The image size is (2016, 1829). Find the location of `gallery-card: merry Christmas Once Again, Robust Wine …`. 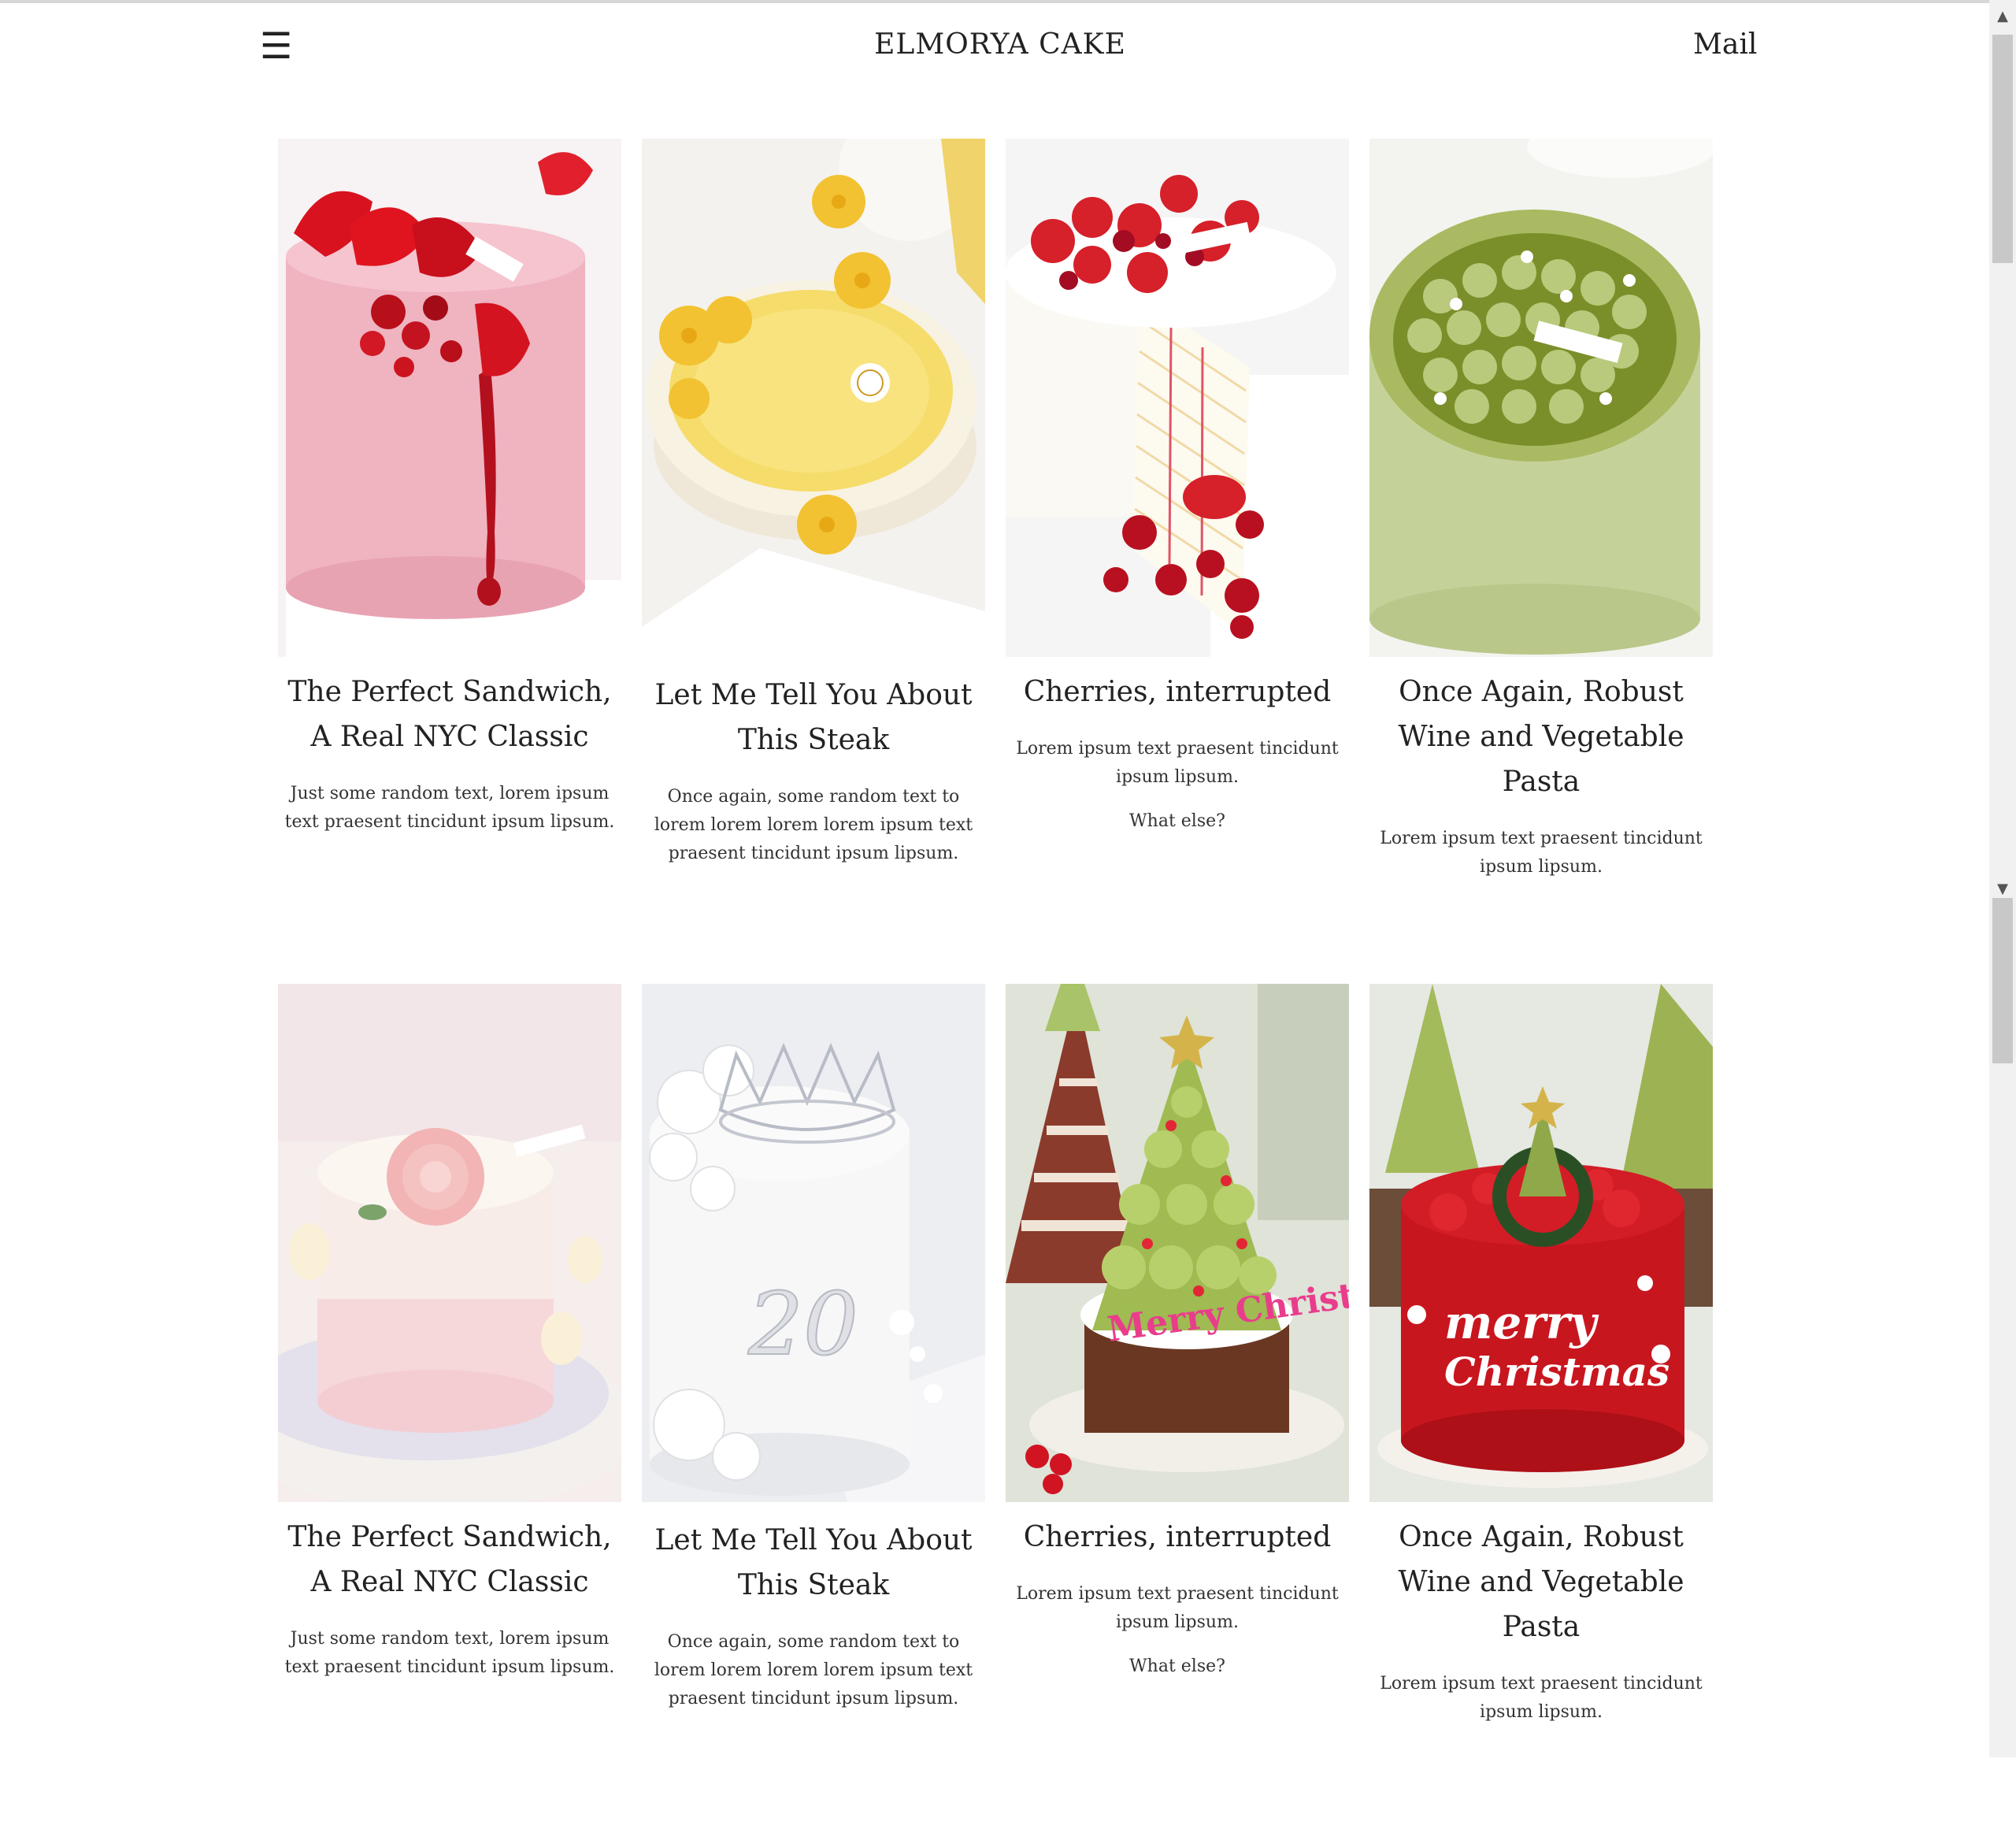

gallery-card: merry Christmas Once Again, Robust Wine … is located at coordinates (1541, 1355).